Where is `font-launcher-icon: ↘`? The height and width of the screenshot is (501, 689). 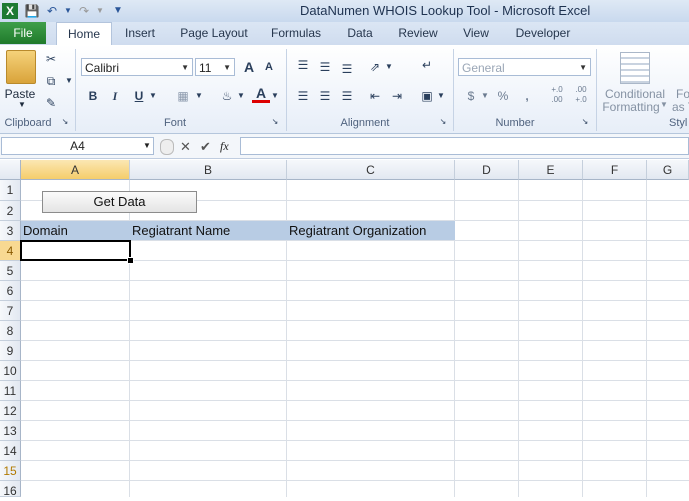
font-launcher-icon: ↘ is located at coordinates (275, 122).